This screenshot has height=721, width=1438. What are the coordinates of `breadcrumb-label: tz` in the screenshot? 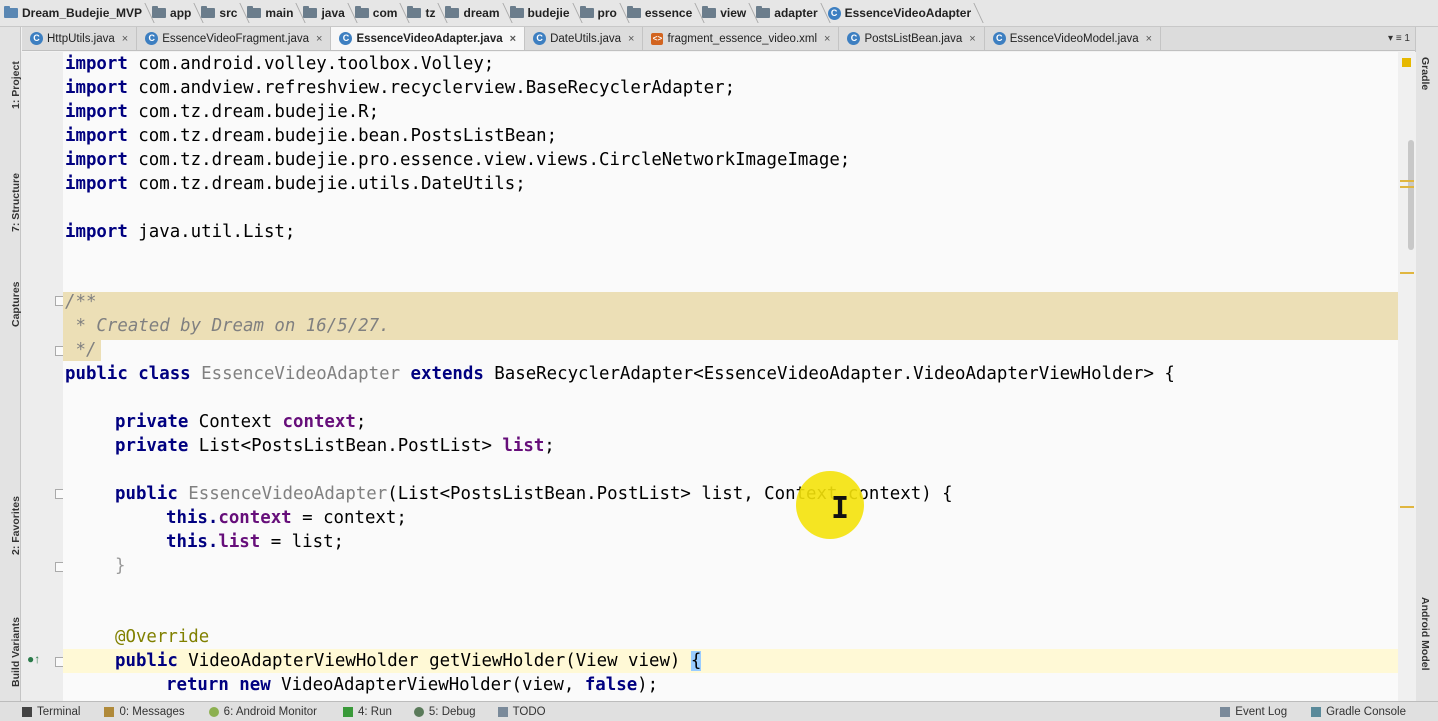 It's located at (430, 13).